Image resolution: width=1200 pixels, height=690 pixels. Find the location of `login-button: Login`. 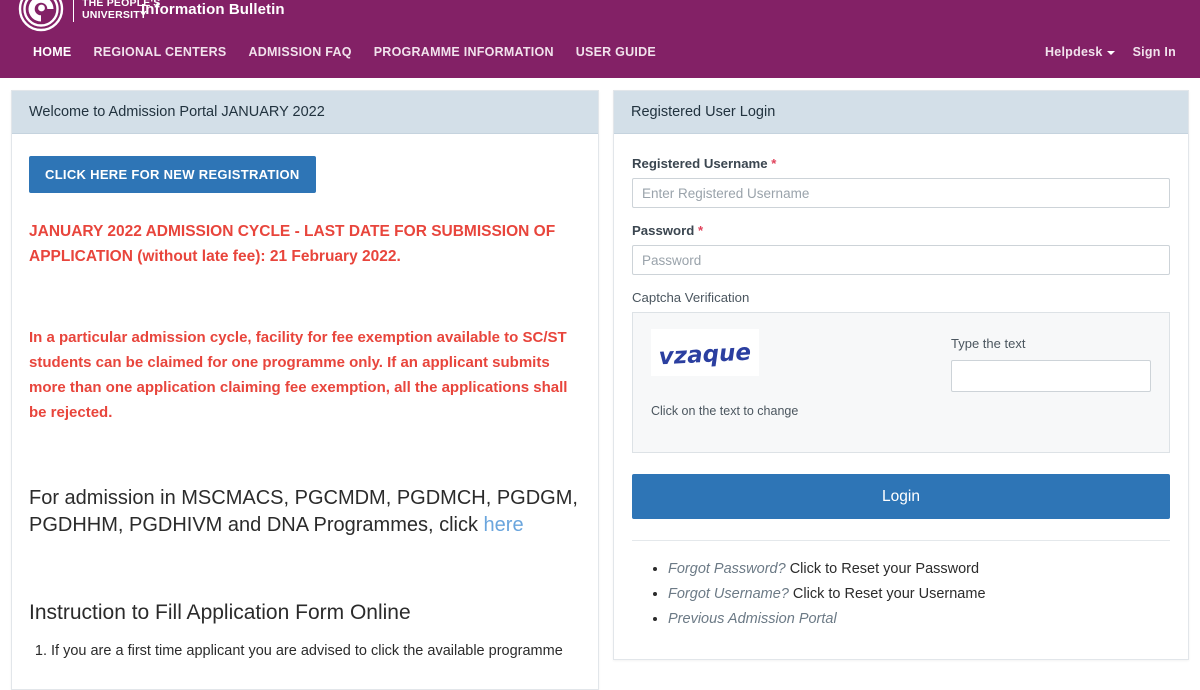

login-button: Login is located at coordinates (901, 496).